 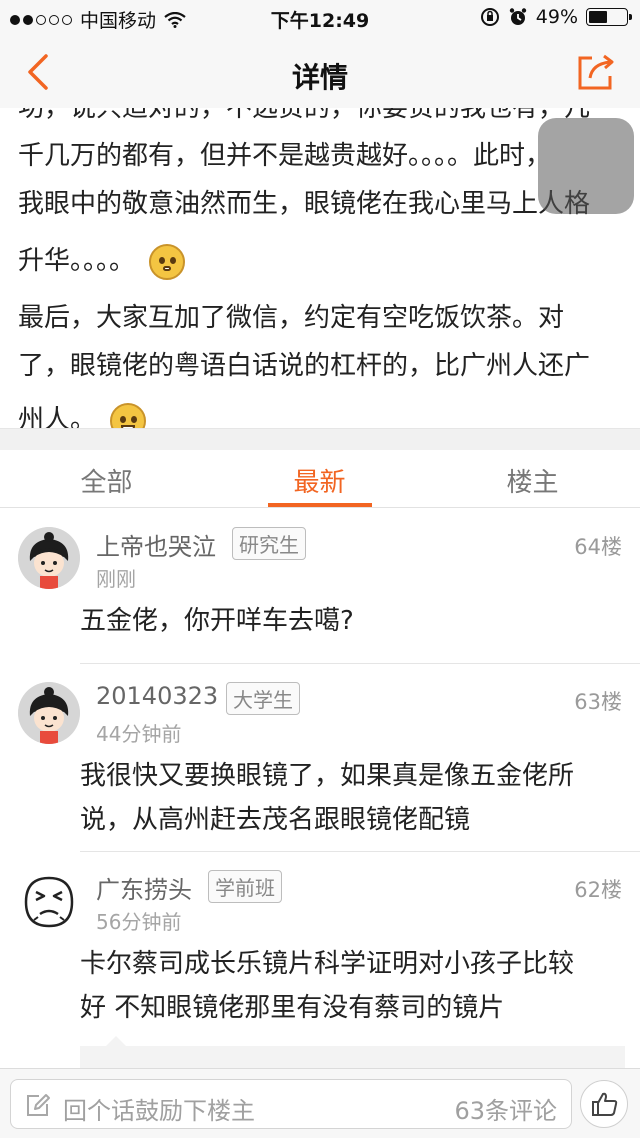 What do you see at coordinates (167, 261) in the screenshot?
I see `shy-emoji-icon` at bounding box center [167, 261].